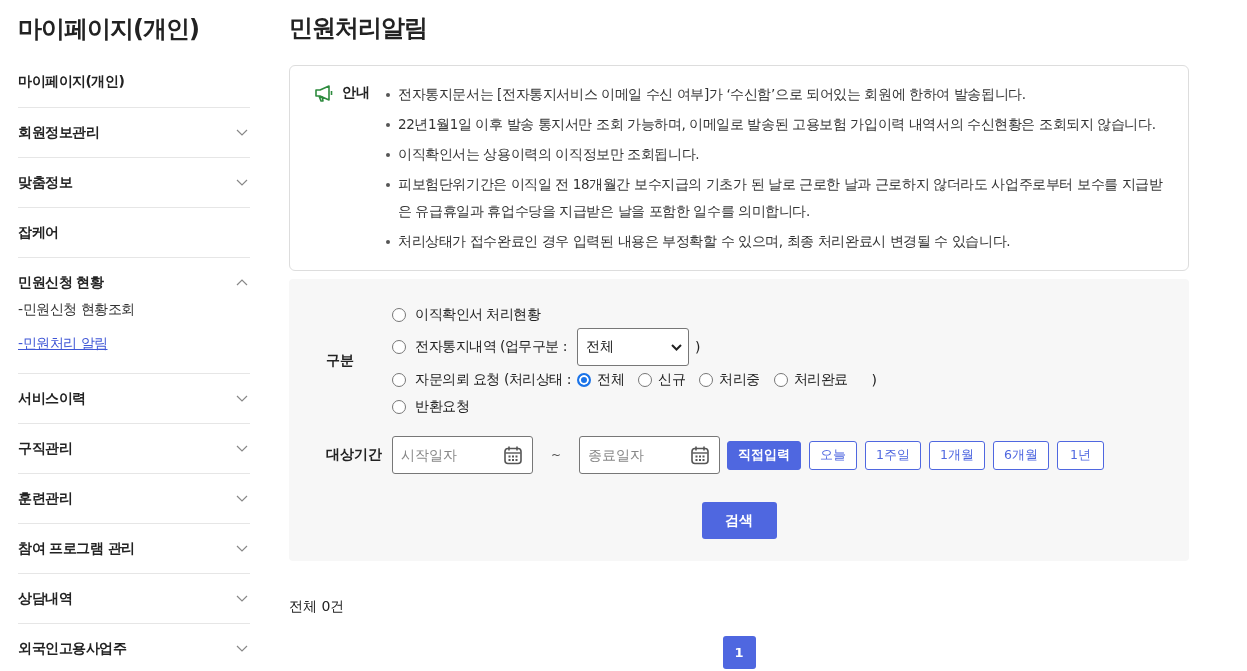 The image size is (1247, 671). I want to click on radio-label: 처리완료, so click(820, 379).